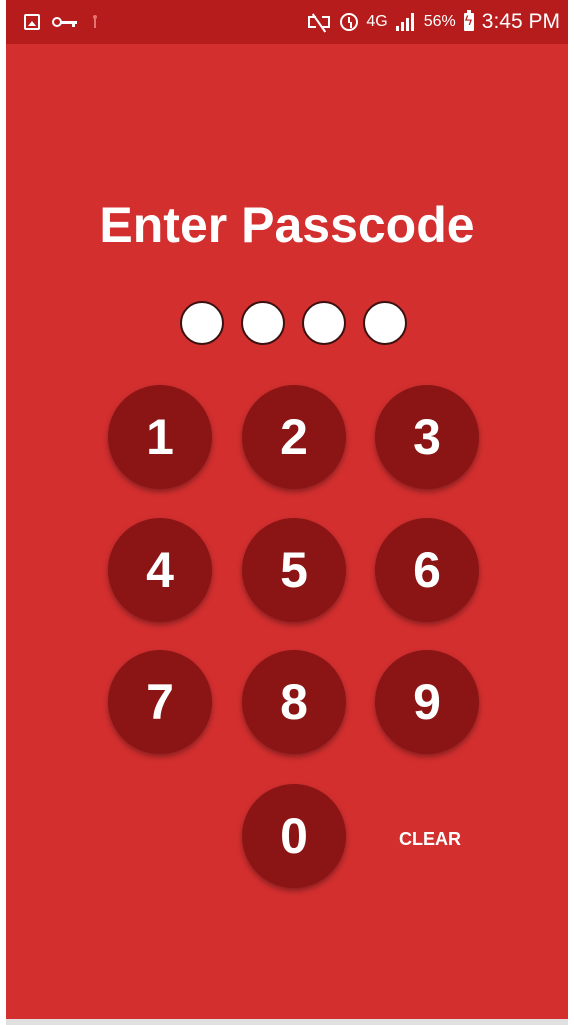  I want to click on key-icon, so click(65, 22).